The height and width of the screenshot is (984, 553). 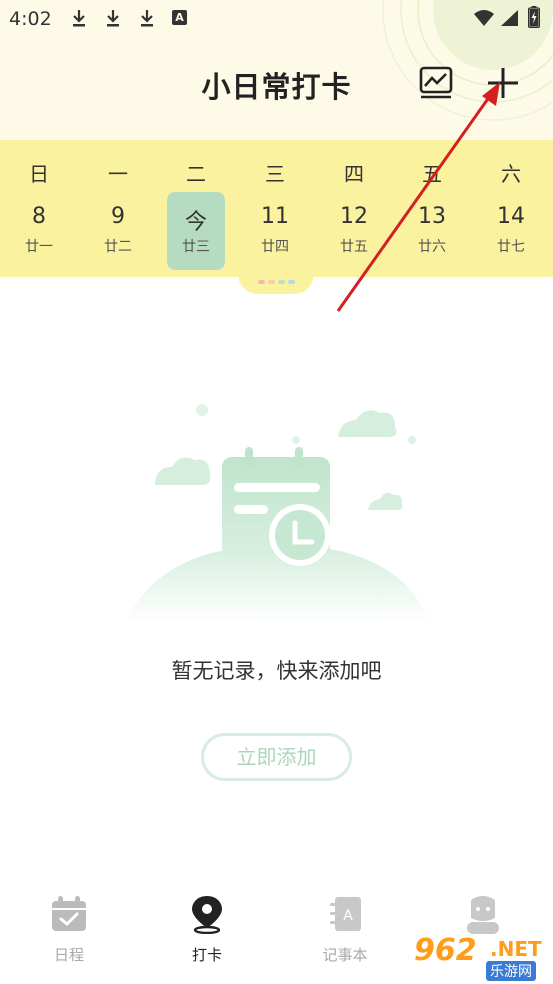 What do you see at coordinates (118, 247) in the screenshot?
I see `lunar-date: 廿二` at bounding box center [118, 247].